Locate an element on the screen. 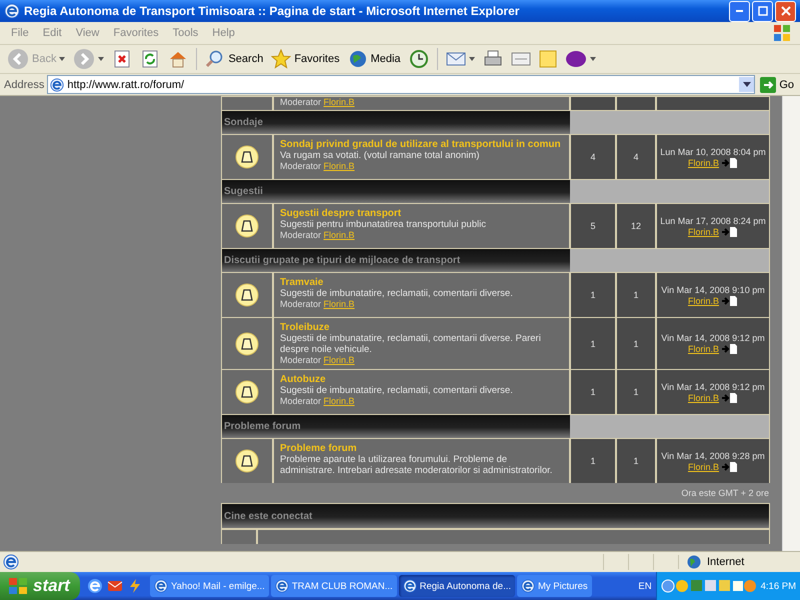 The width and height of the screenshot is (800, 600). menu-item: Edit is located at coordinates (52, 33).